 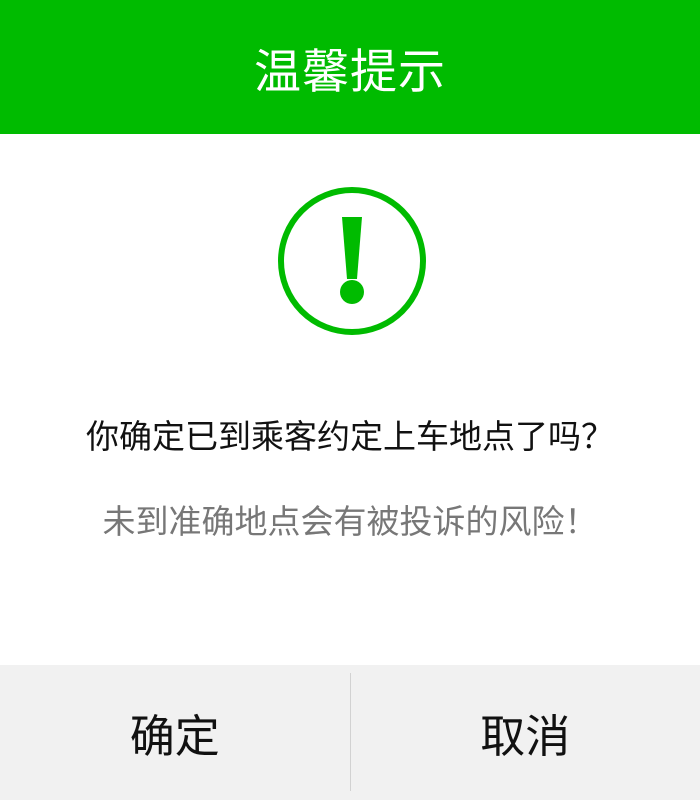 I want to click on exclamation-circle-icon, so click(x=352, y=261).